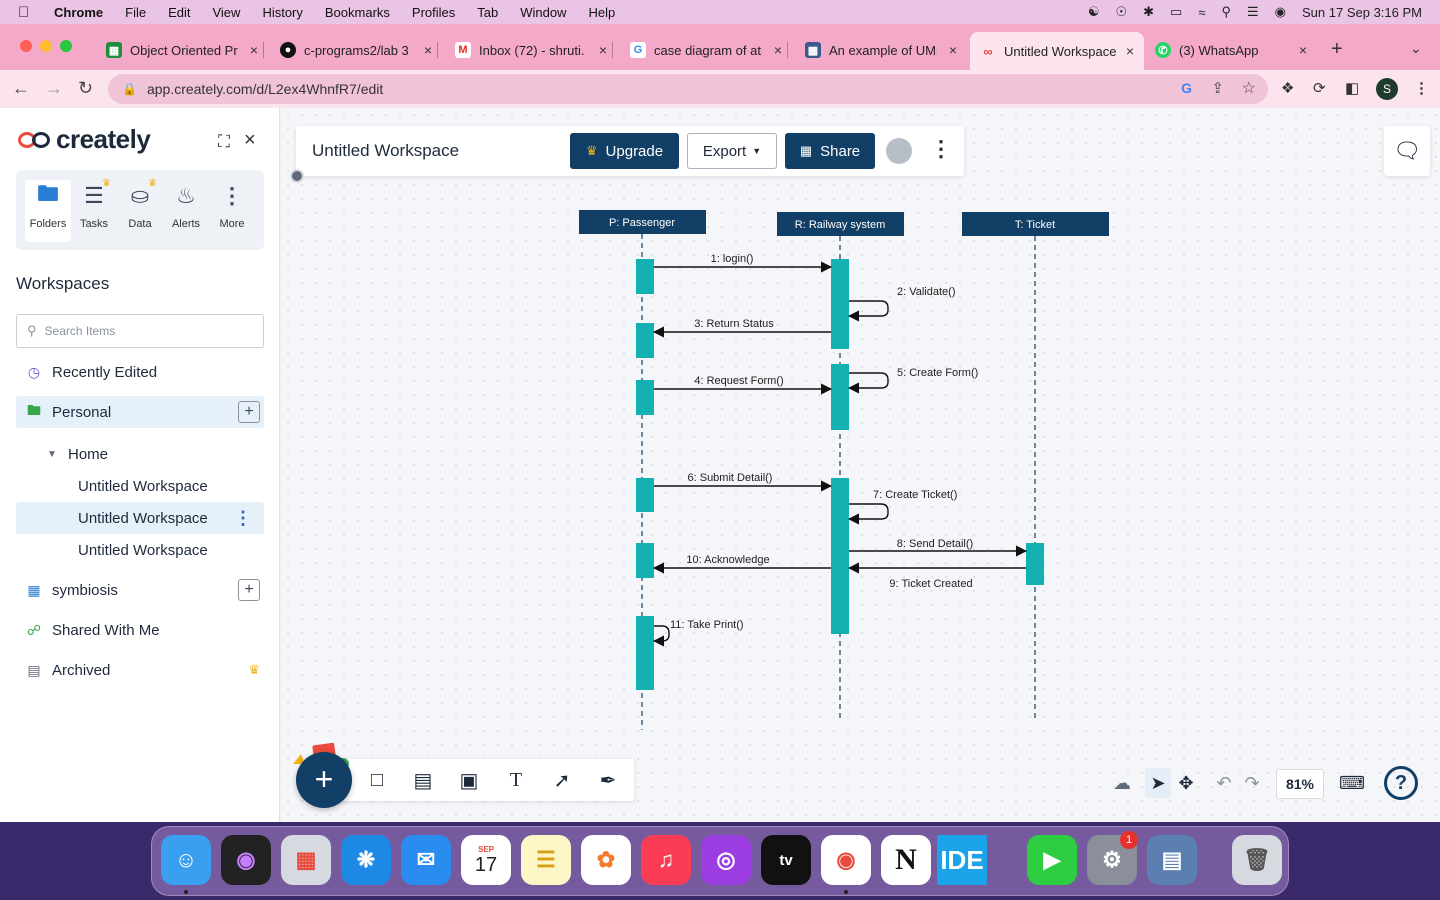 This screenshot has width=1440, height=900. What do you see at coordinates (606, 860) in the screenshot?
I see `photos-icon: ✿` at bounding box center [606, 860].